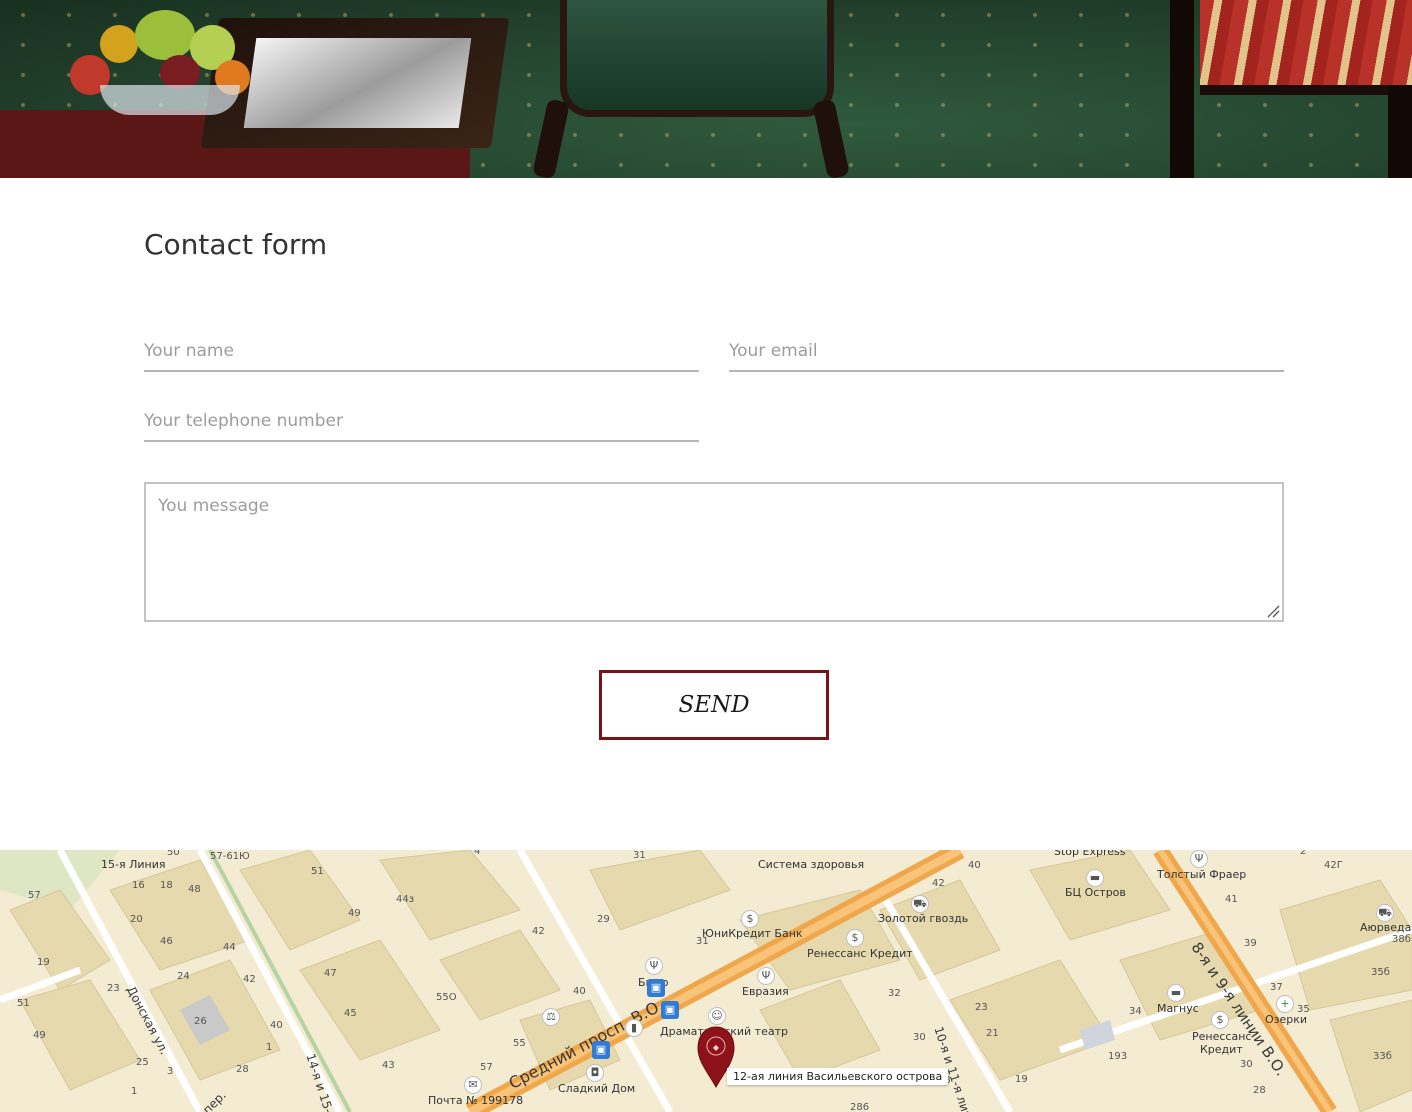 This screenshot has width=1412, height=1112. I want to click on armchair, so click(690, 89).